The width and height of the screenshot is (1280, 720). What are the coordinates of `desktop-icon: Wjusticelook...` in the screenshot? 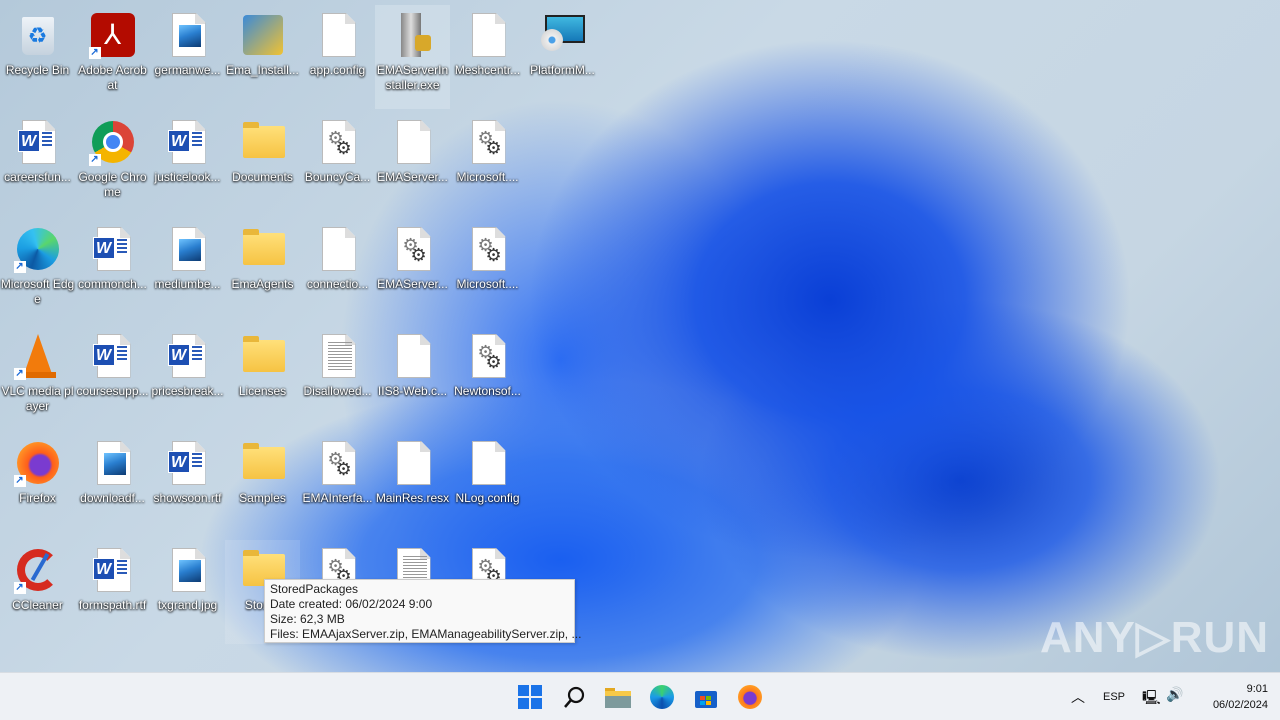 It's located at (187, 164).